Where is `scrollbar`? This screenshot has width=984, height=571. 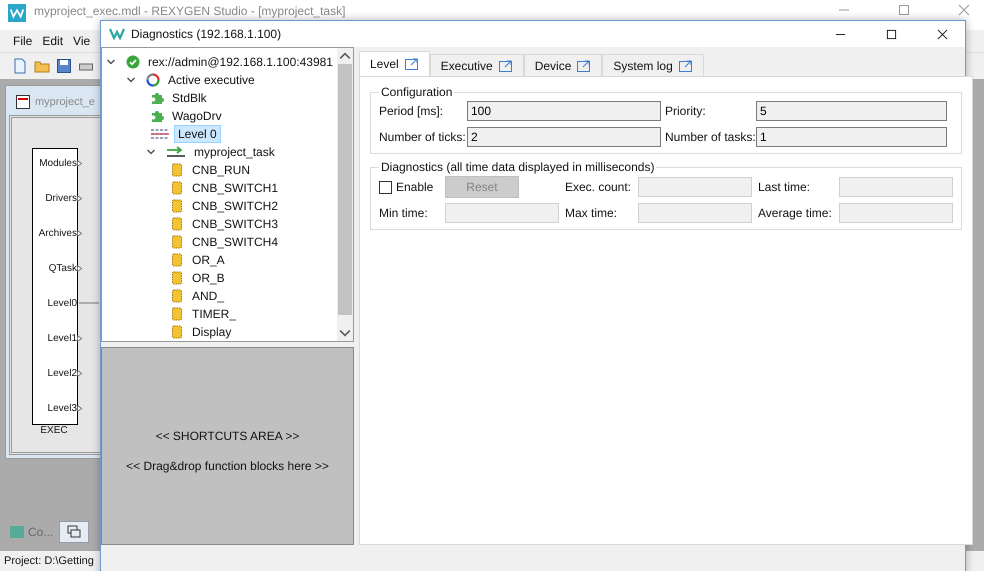 scrollbar is located at coordinates (344, 194).